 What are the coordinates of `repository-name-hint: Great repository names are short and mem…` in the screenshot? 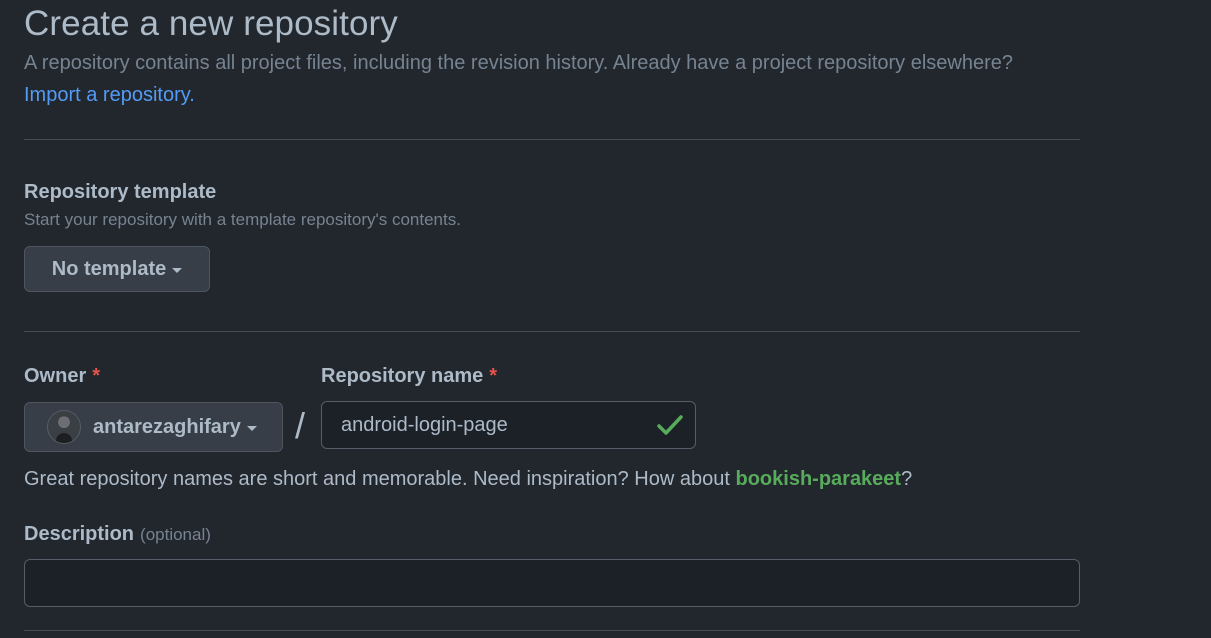 It's located at (468, 479).